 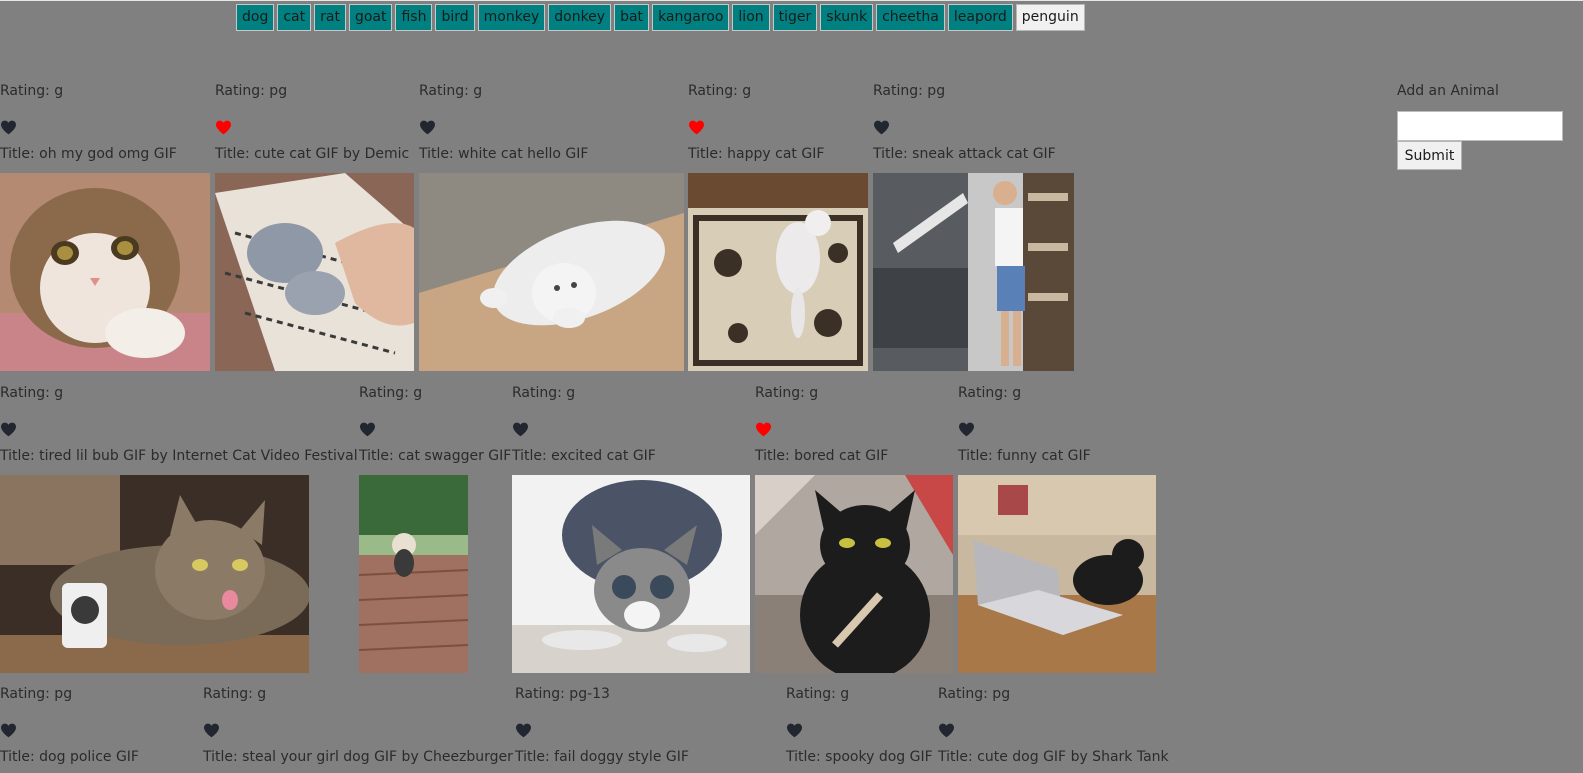 I want to click on animal-button-cat: cat, so click(x=294, y=17).